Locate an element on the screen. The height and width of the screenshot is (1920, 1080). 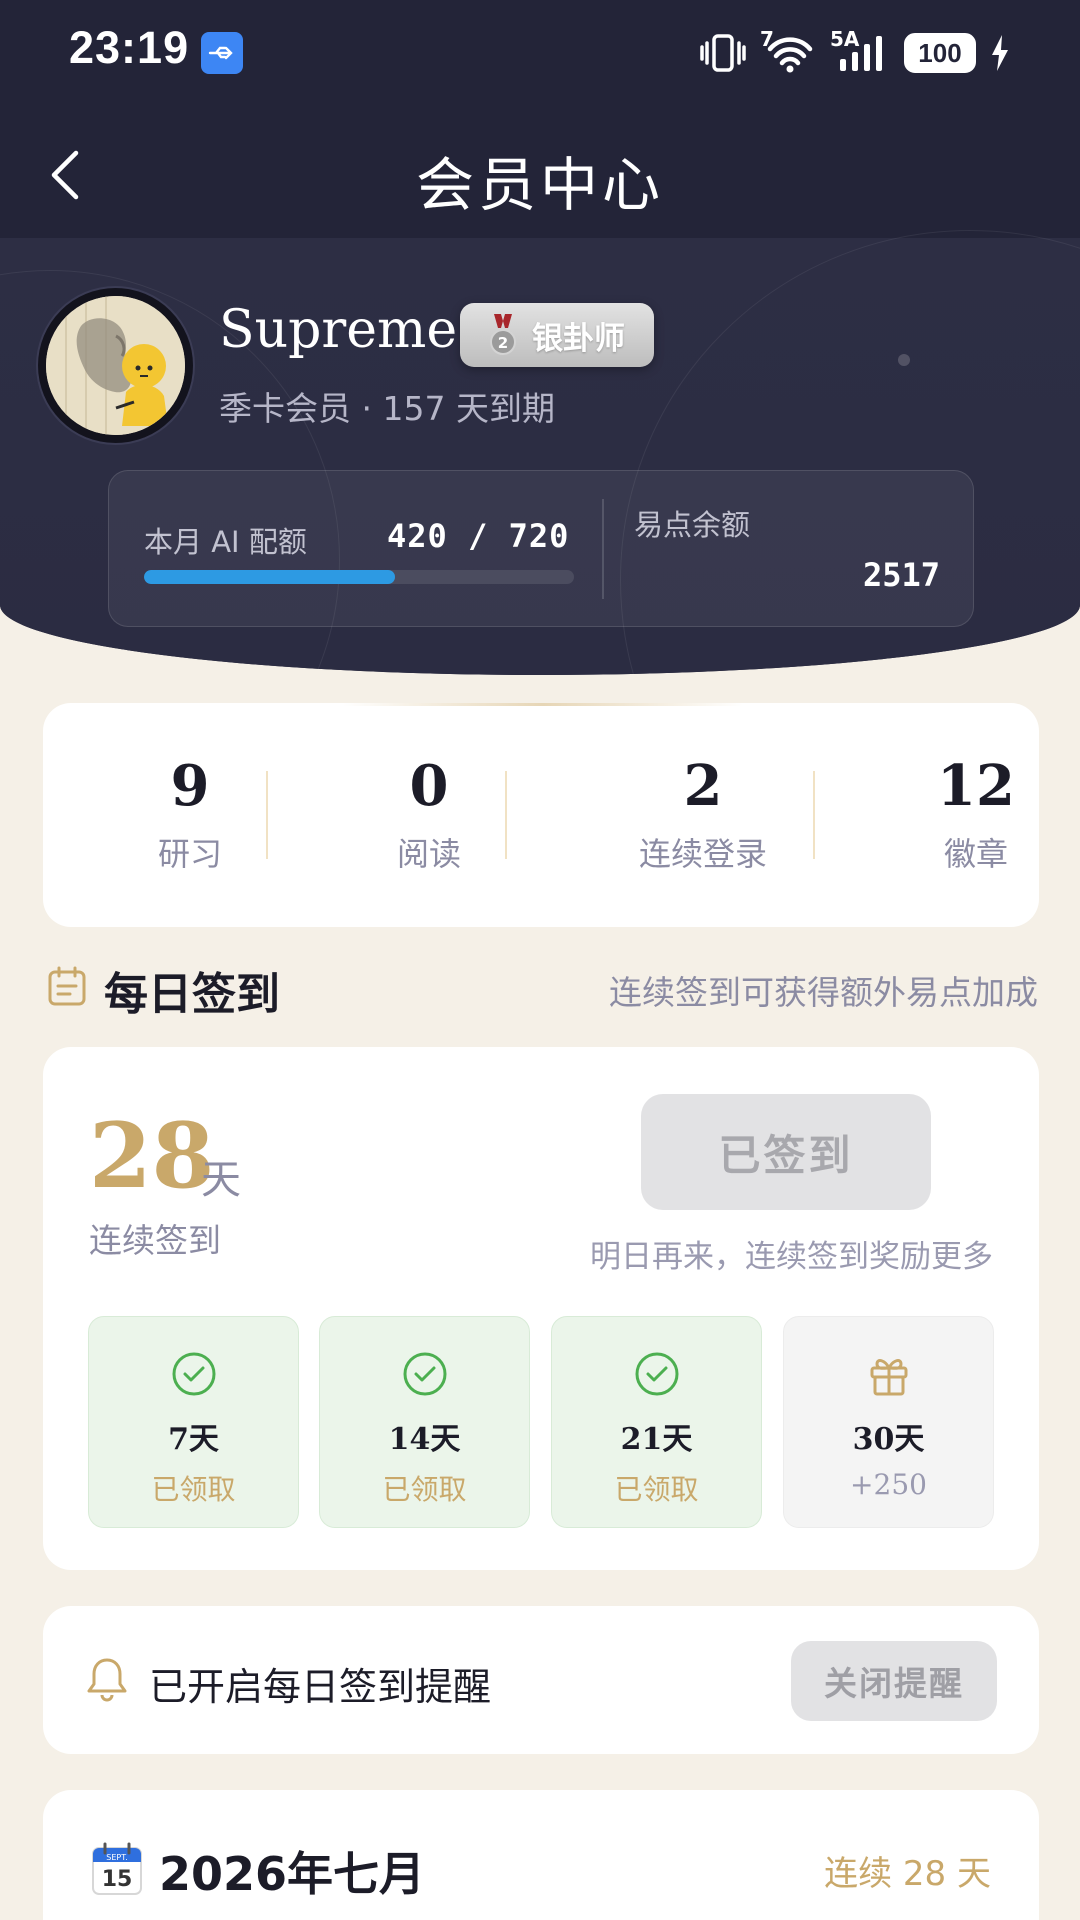
coin-value: 2517 is located at coordinates (901, 575).